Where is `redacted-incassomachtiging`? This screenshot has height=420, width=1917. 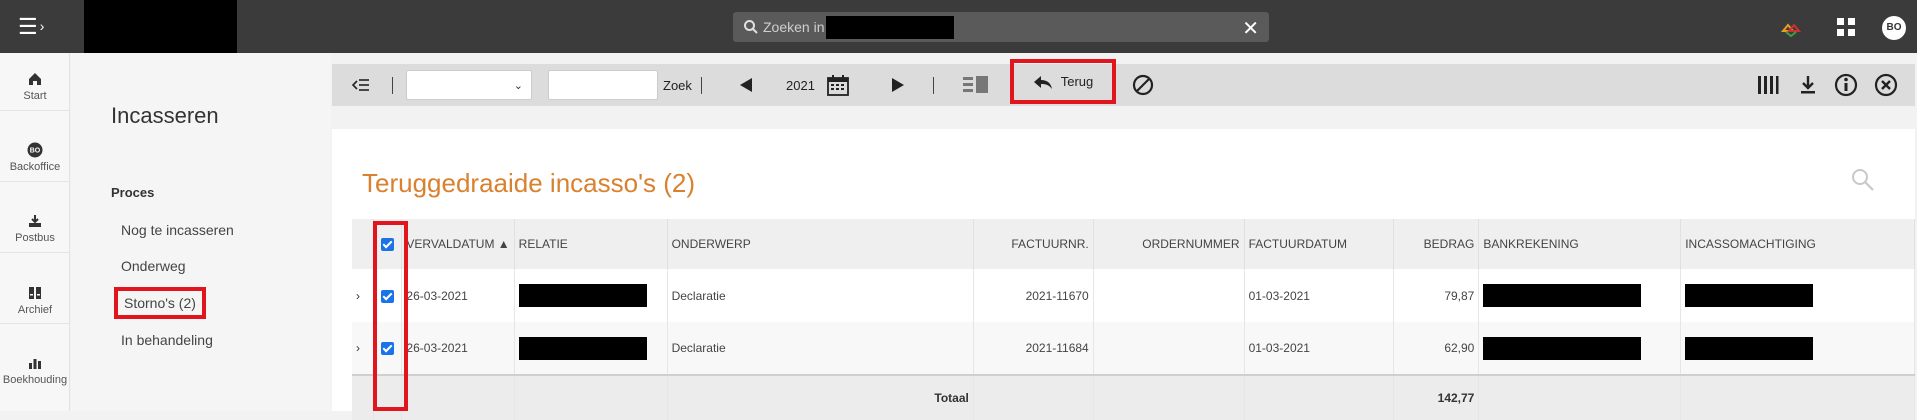
redacted-incassomachtiging is located at coordinates (1749, 348).